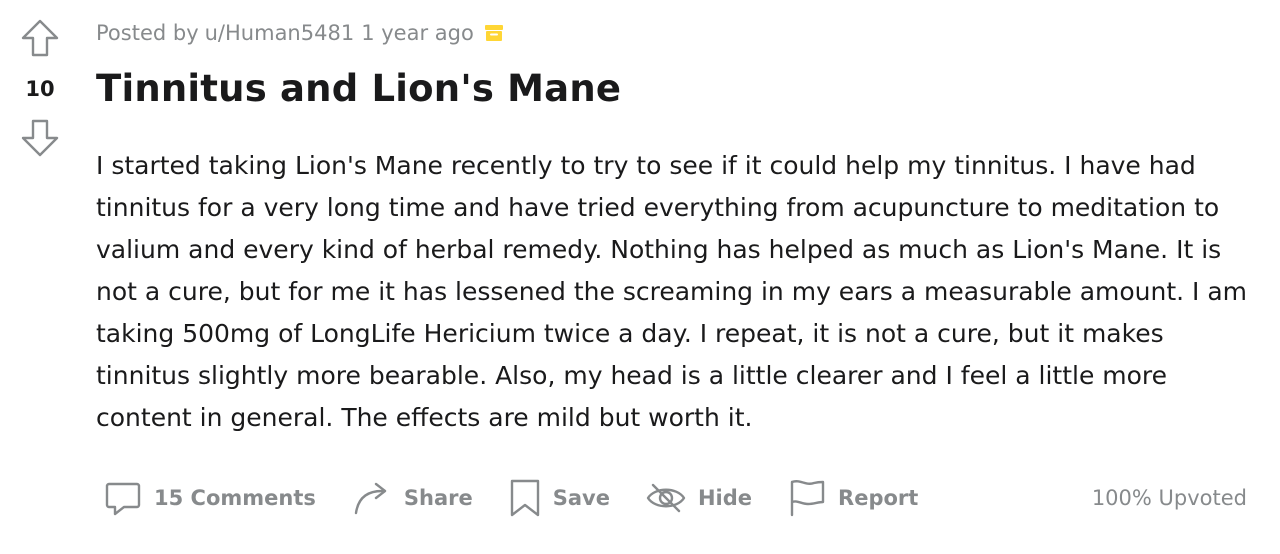 The image size is (1280, 554). Describe the element at coordinates (666, 498) in the screenshot. I see `eye-slash-icon` at that location.